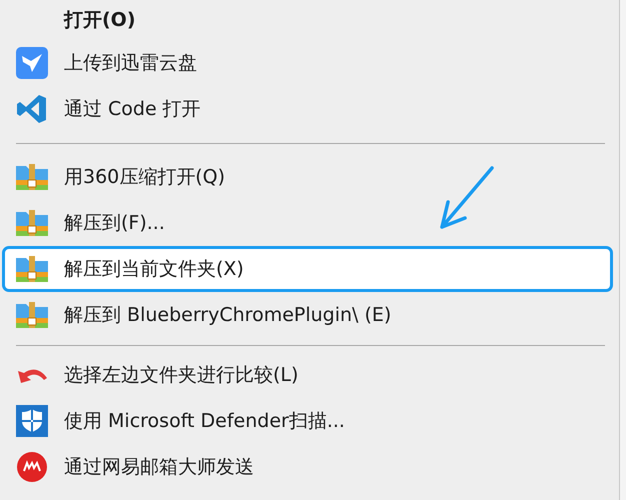  I want to click on menu-item: 选择左边文件夹进行比较(L), so click(309, 375).